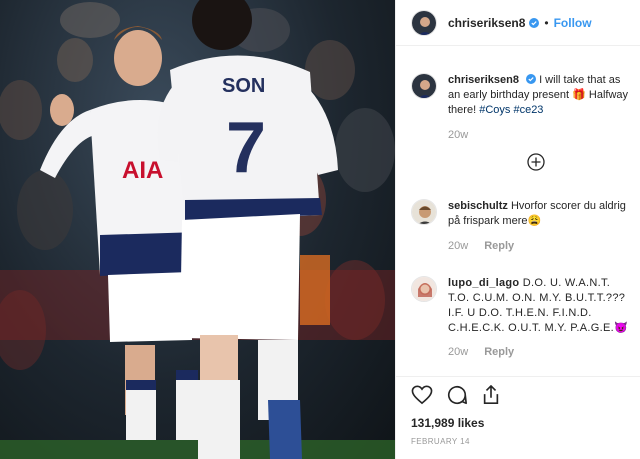 Image resolution: width=640 pixels, height=459 pixels. I want to click on likes-count: 131,989 likes, so click(518, 423).